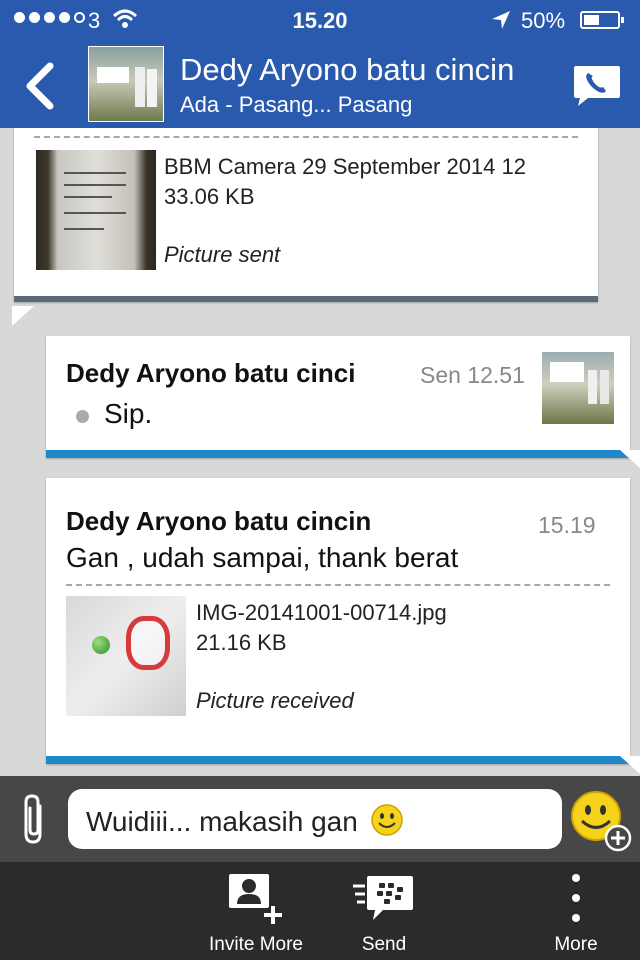 Image resolution: width=640 pixels, height=960 pixels. What do you see at coordinates (567, 525) in the screenshot?
I see `message-time: 15.19` at bounding box center [567, 525].